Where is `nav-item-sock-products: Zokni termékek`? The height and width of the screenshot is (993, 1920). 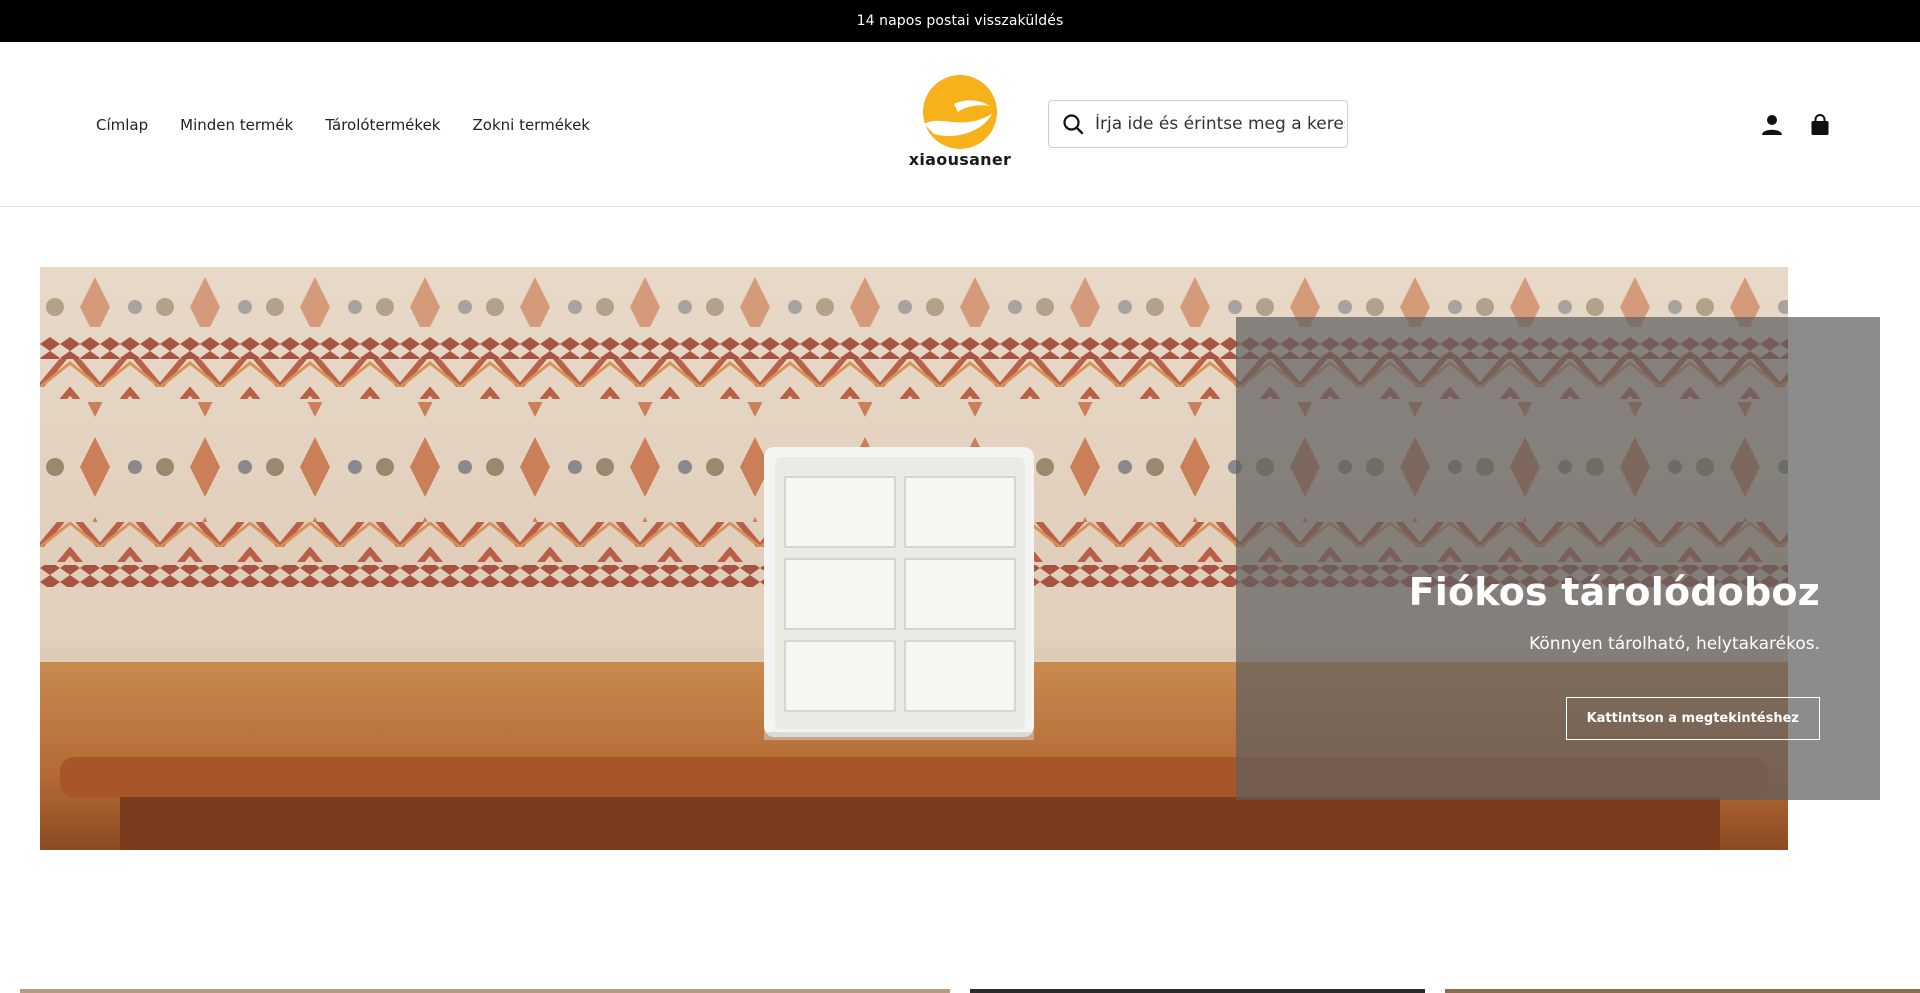 nav-item-sock-products: Zokni termékek is located at coordinates (531, 125).